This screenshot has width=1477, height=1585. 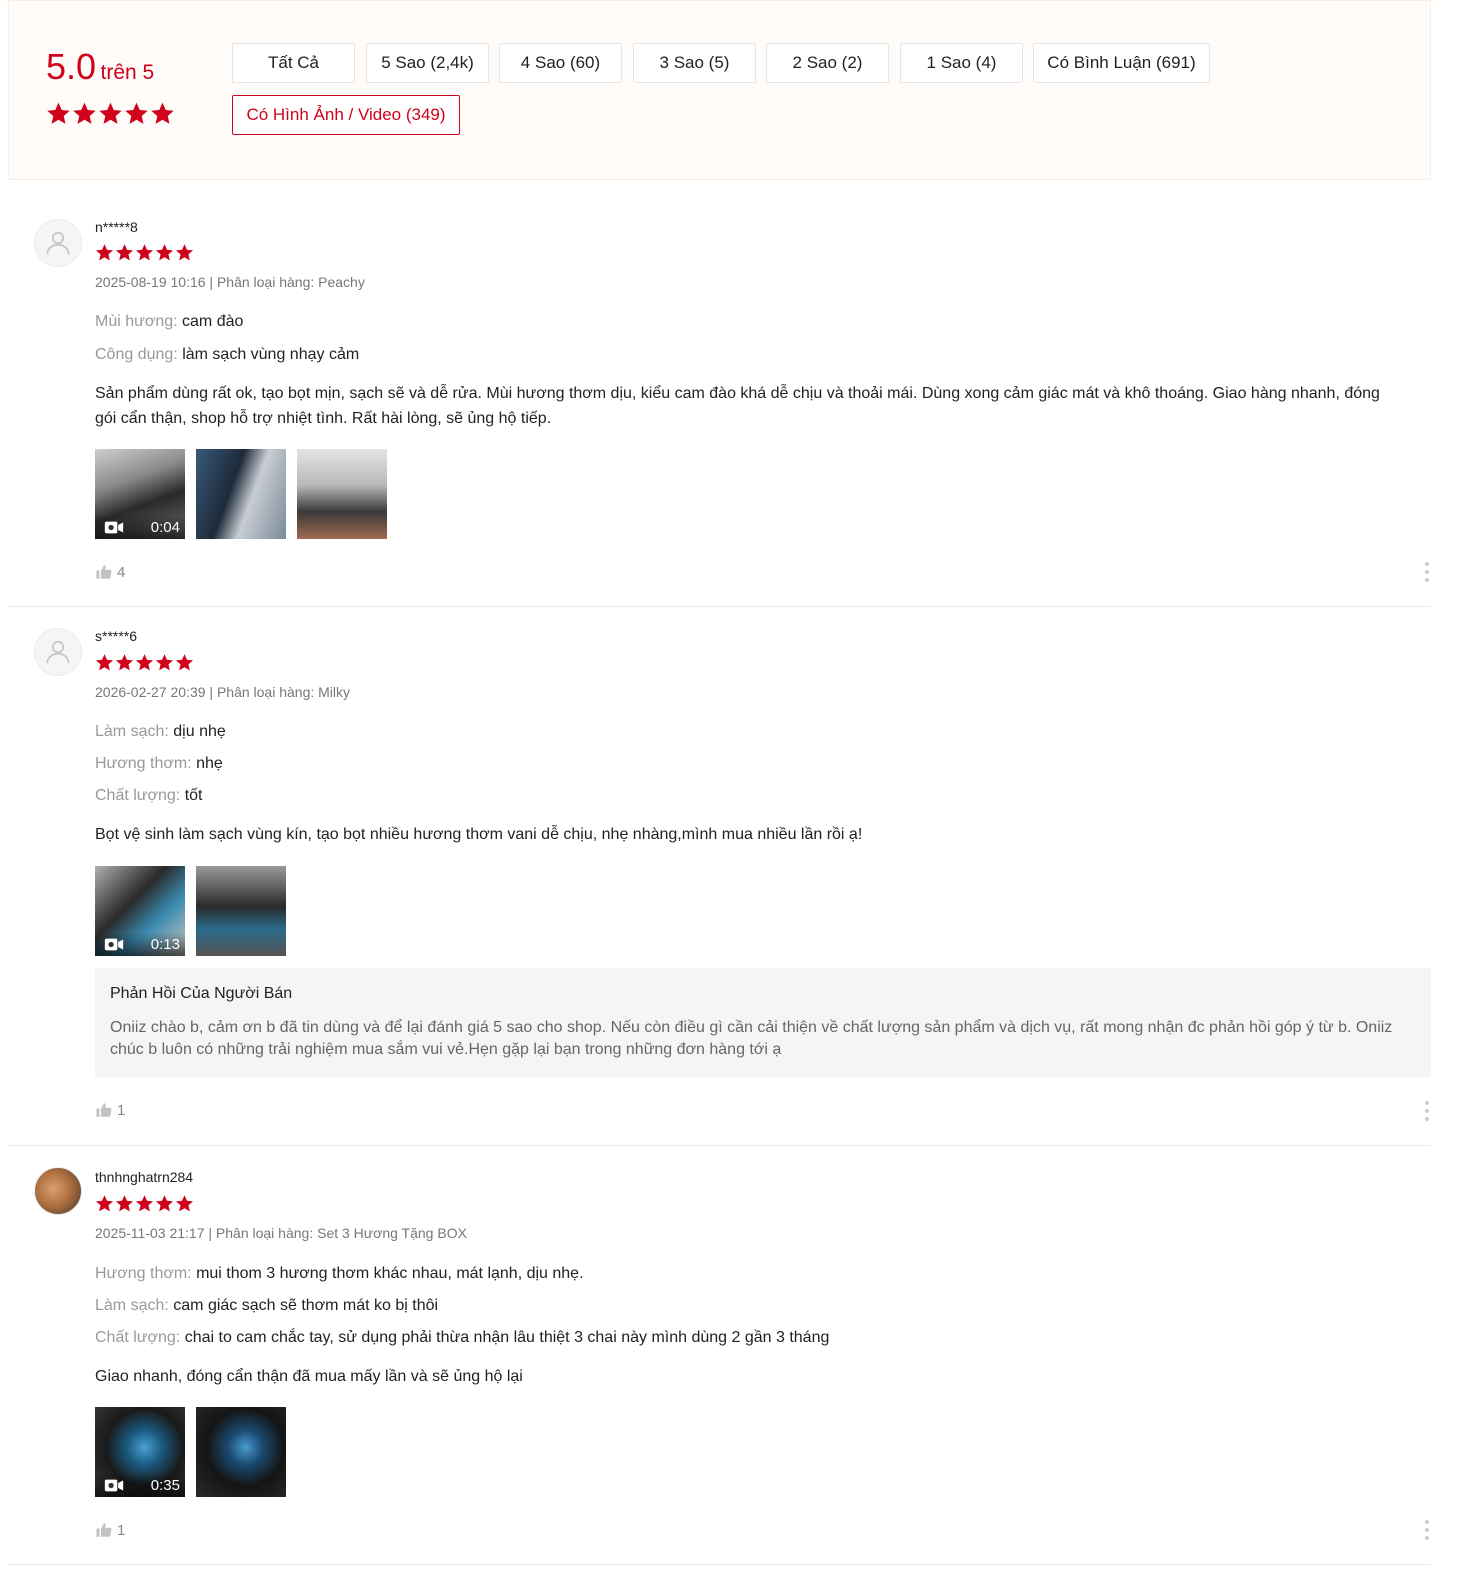 I want to click on video-duration: 0:04, so click(x=165, y=527).